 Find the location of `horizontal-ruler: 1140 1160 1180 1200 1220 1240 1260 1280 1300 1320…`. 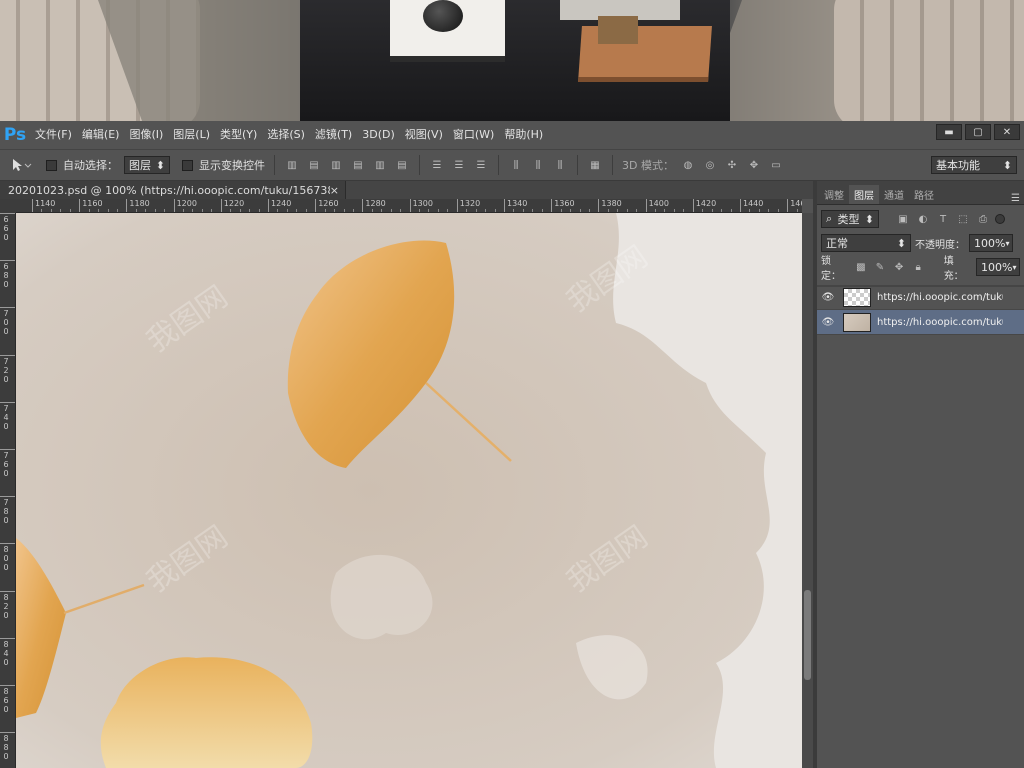

horizontal-ruler: 1140 1160 1180 1200 1220 1240 1260 1280 1300 1320… is located at coordinates (409, 206).